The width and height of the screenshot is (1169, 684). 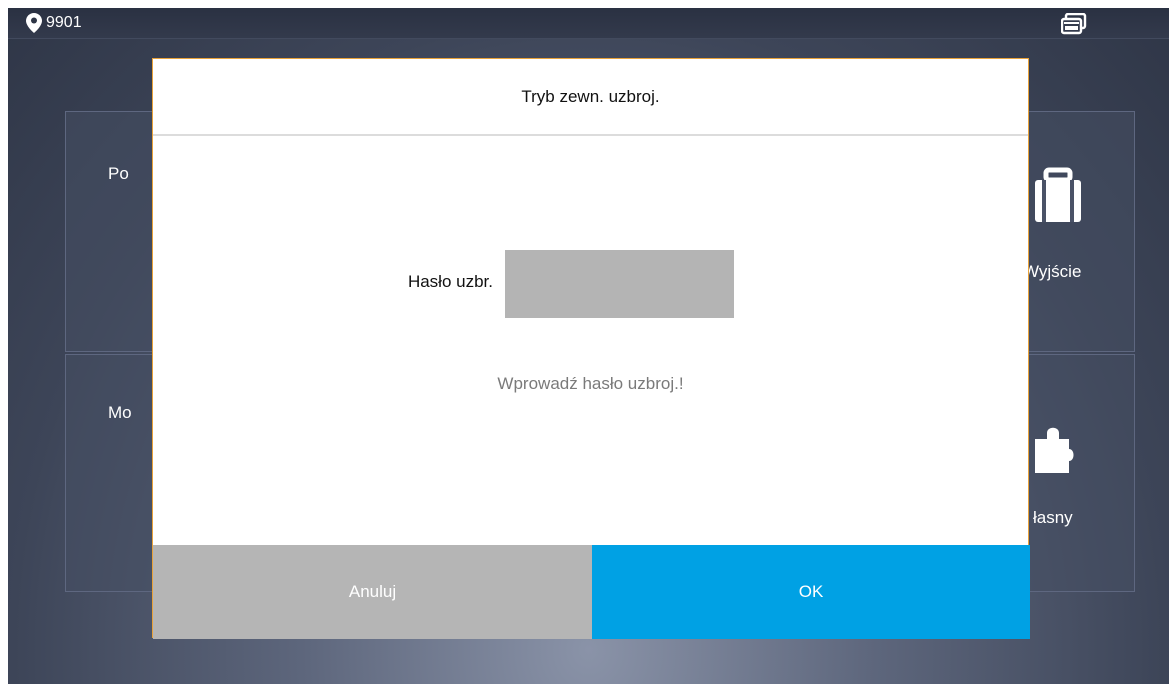 I want to click on briefcase-icon, so click(x=1058, y=194).